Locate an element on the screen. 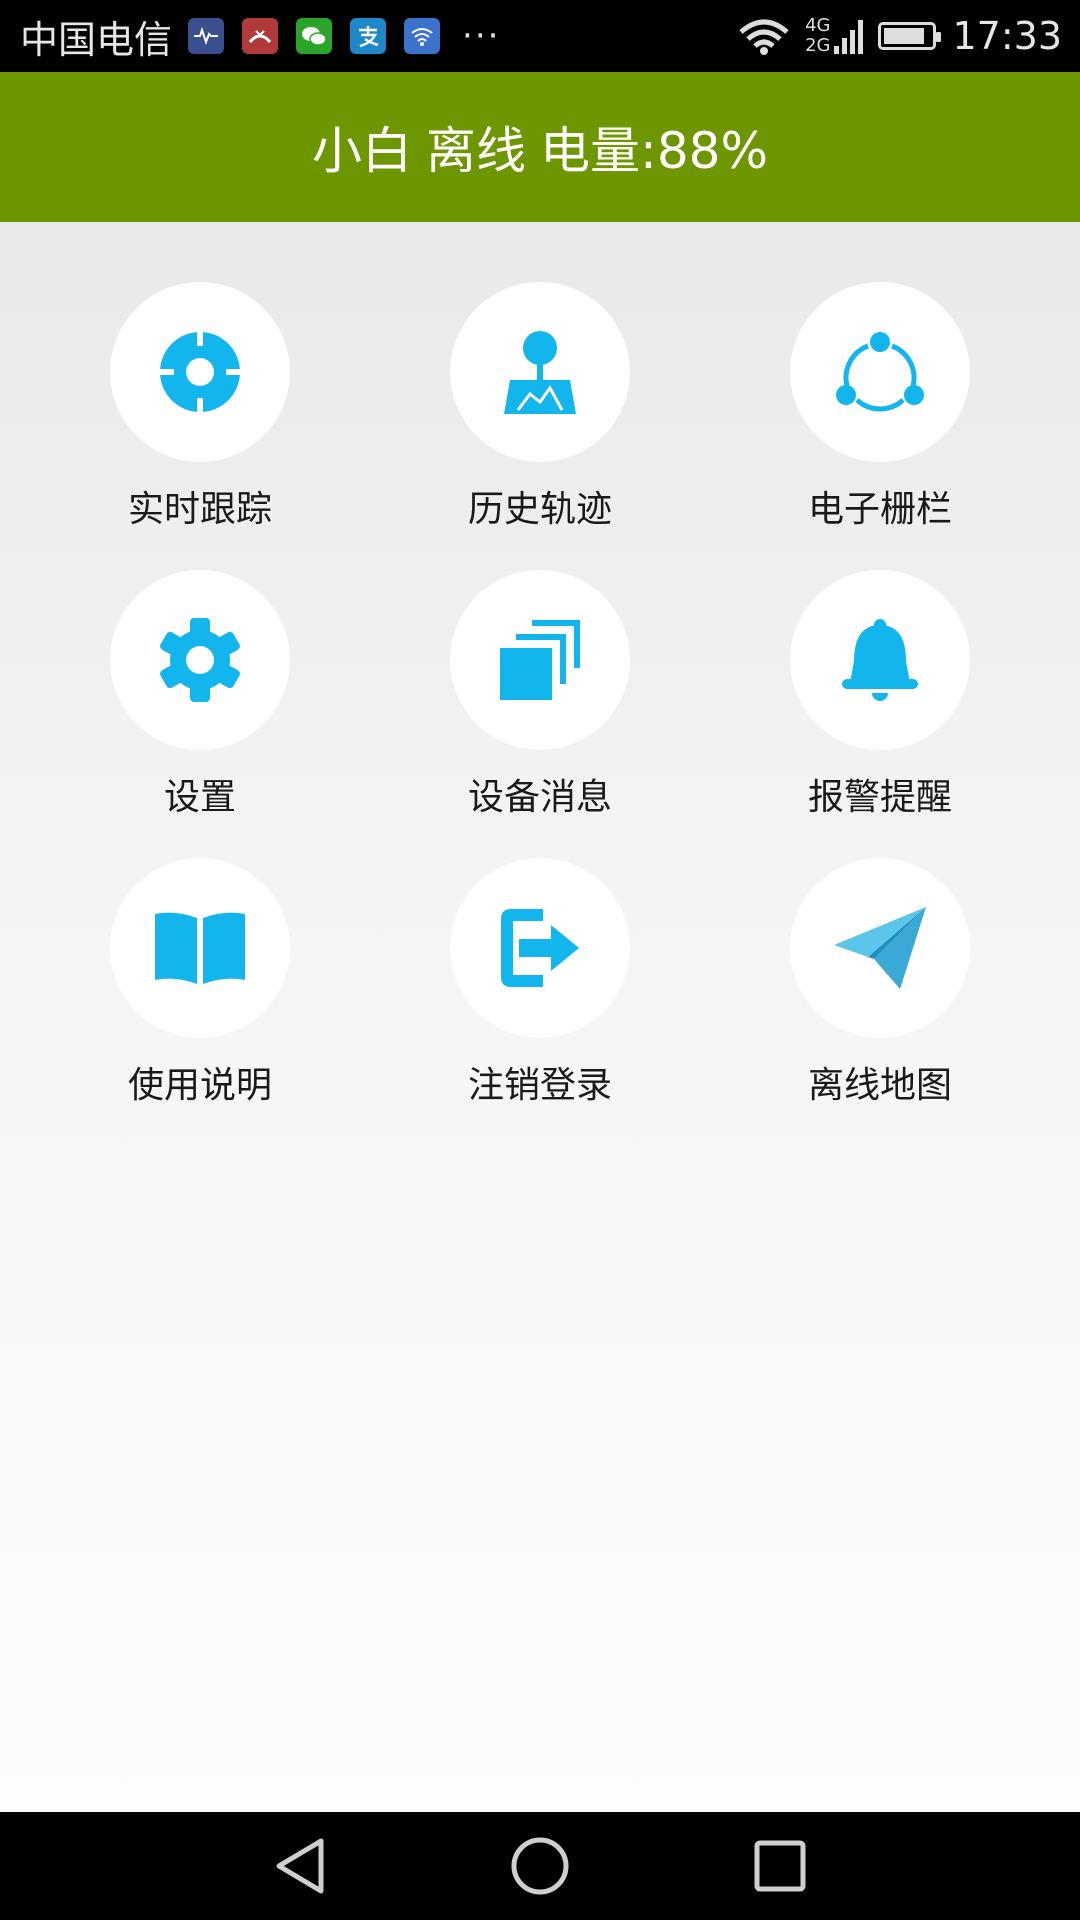  menu-item-settings: 设置 is located at coordinates (200, 695).